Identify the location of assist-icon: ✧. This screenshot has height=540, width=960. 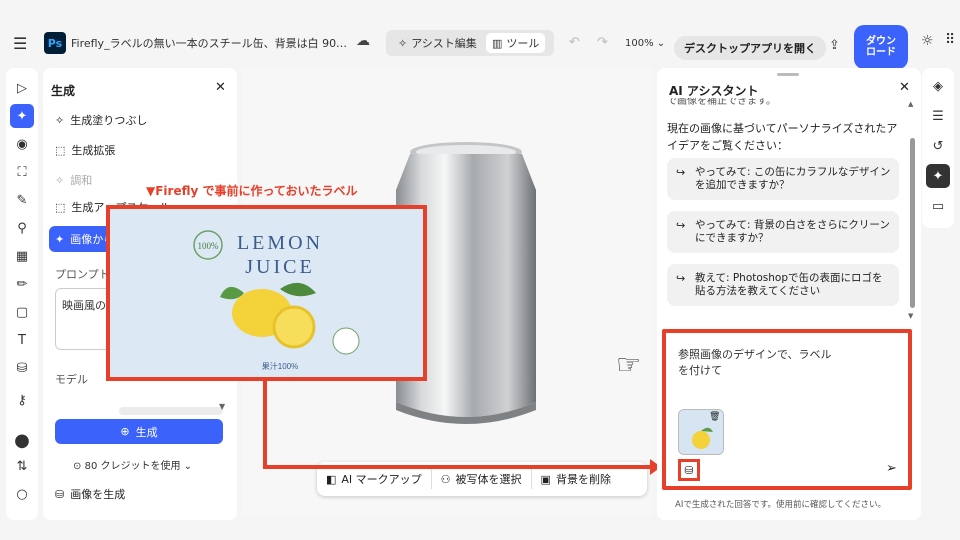
(403, 43).